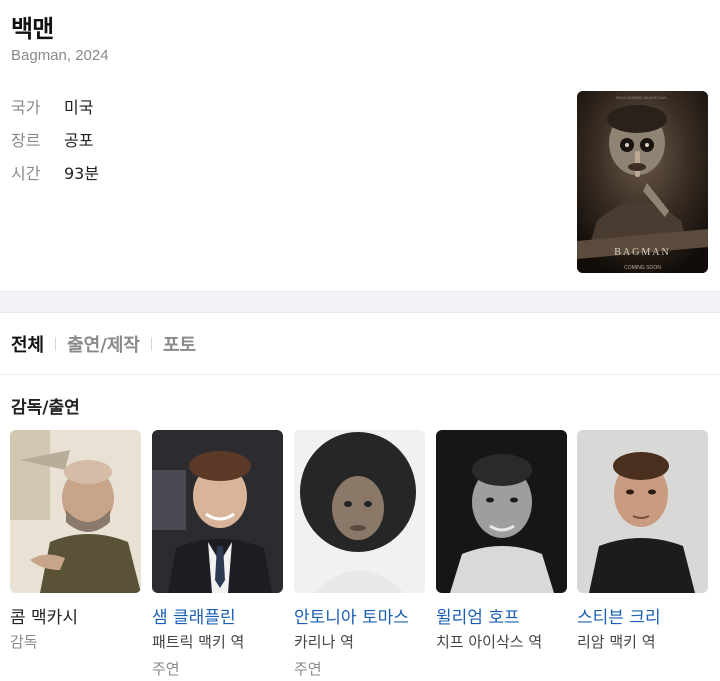 The image size is (720, 681). What do you see at coordinates (179, 344) in the screenshot?
I see `tab-photos: 포토` at bounding box center [179, 344].